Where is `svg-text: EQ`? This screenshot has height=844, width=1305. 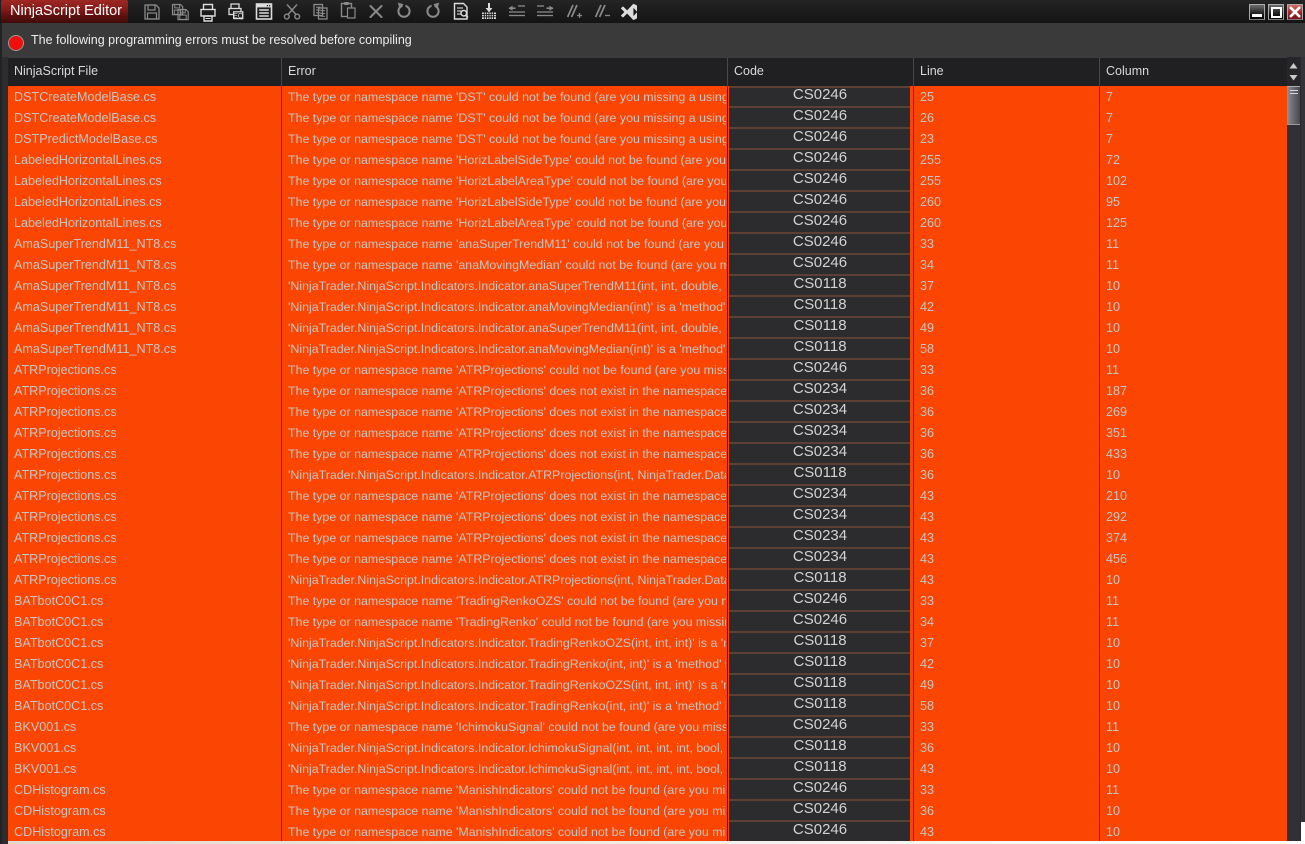 svg-text: EQ is located at coordinates (238, 16).